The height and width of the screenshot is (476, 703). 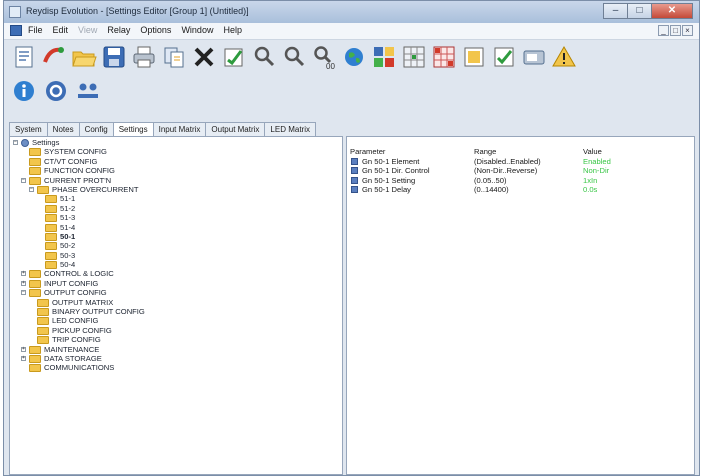 I want to click on menu-relay: Relay, so click(x=118, y=30).